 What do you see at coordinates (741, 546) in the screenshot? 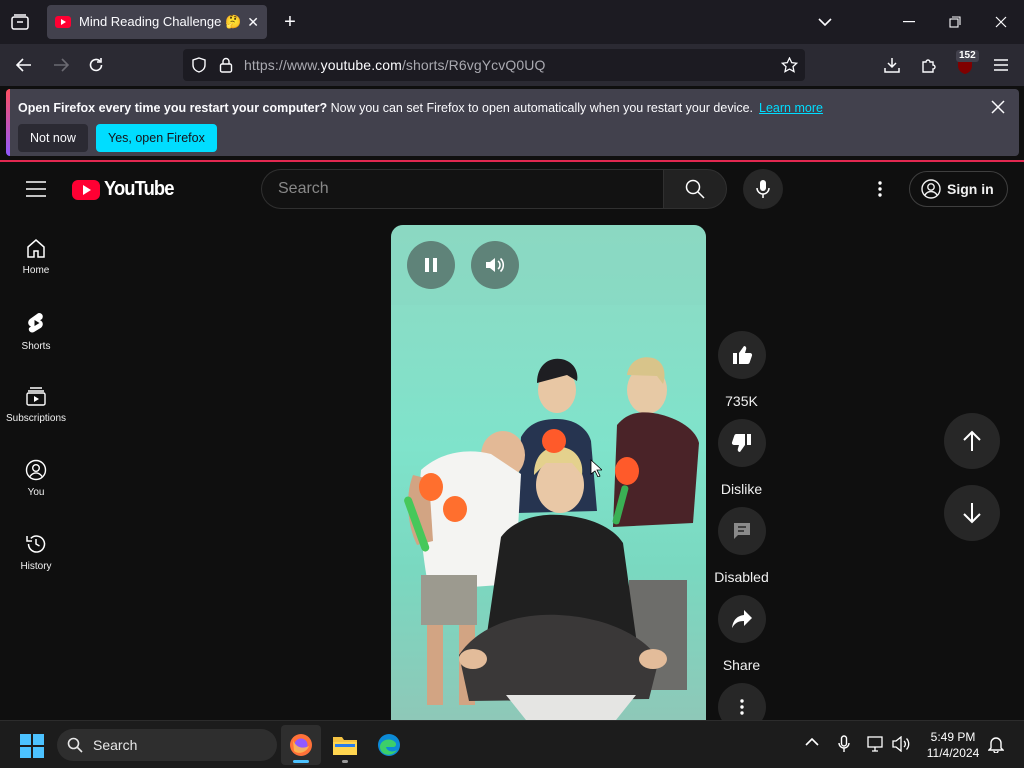
I see `comments-button: Disabled` at bounding box center [741, 546].